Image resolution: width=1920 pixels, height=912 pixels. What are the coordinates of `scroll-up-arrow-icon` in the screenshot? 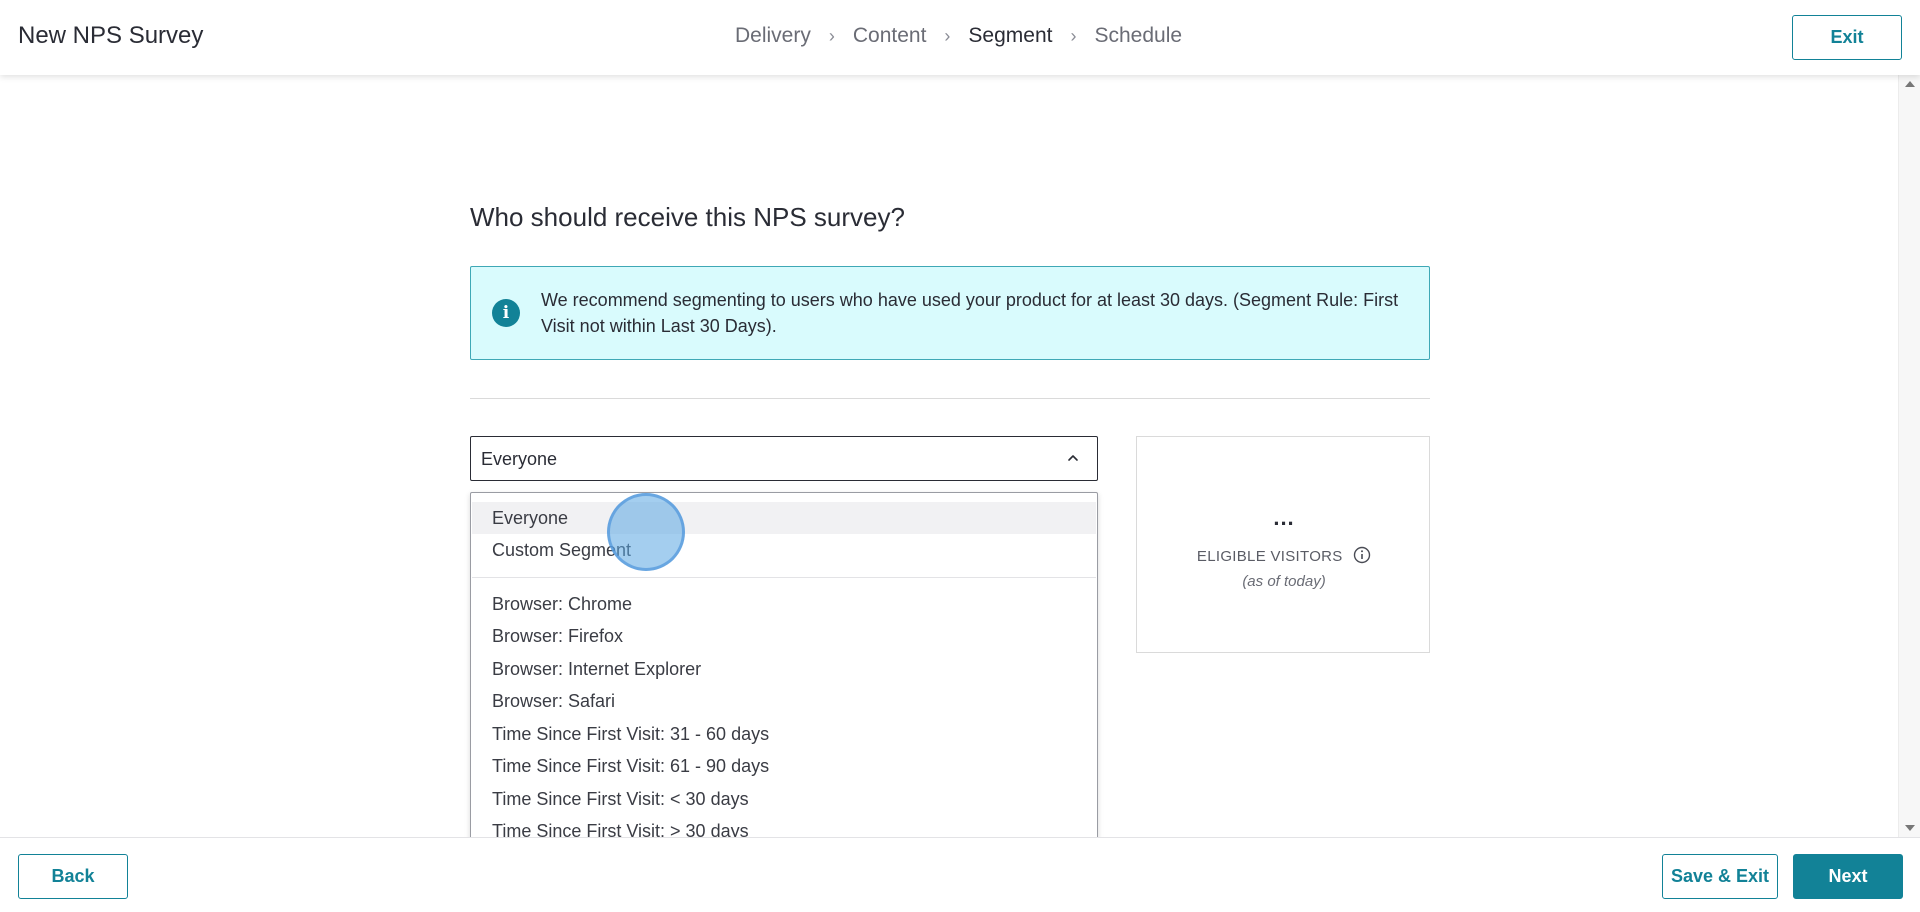 It's located at (1910, 84).